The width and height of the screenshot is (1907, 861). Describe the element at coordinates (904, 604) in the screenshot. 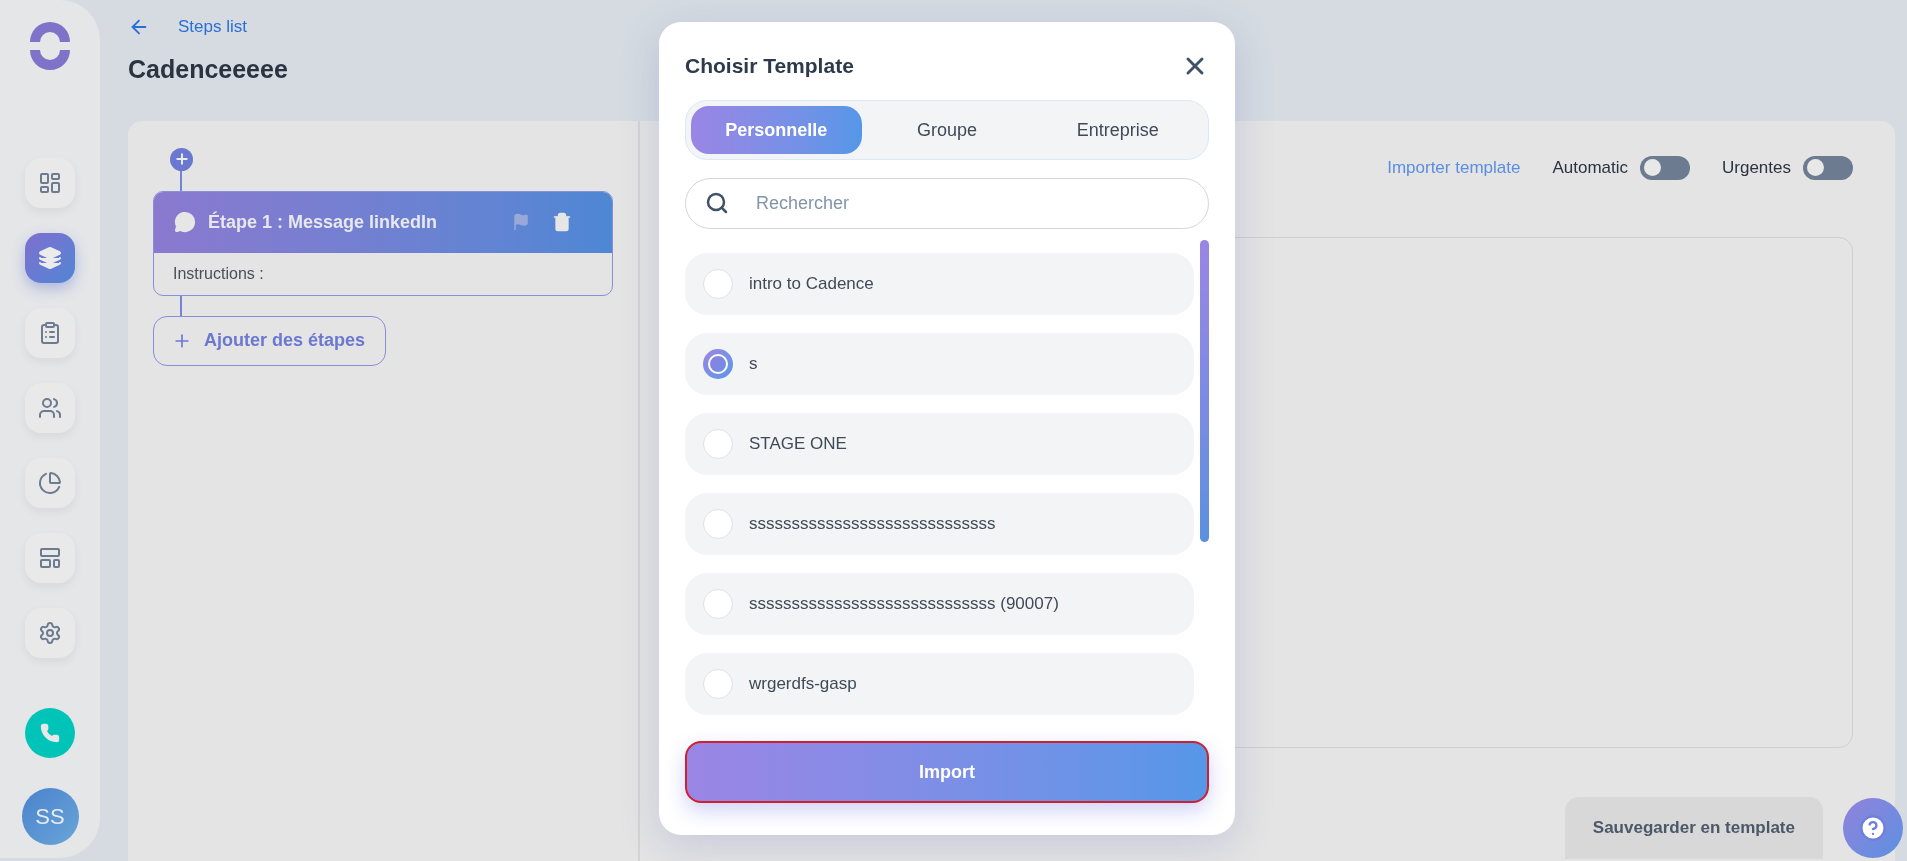

I see `template-name: sssssssssssssssssssssssssssss (90007)` at that location.